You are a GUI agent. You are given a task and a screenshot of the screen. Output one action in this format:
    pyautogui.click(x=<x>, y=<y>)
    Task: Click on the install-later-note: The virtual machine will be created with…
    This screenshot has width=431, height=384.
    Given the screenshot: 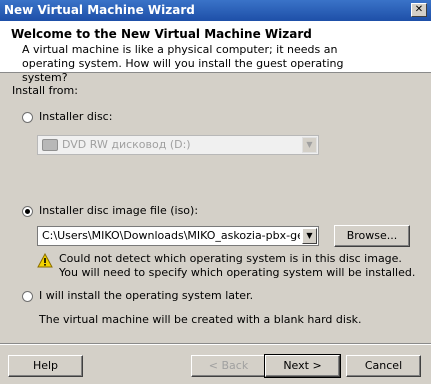 What is the action you would take?
    pyautogui.click(x=200, y=319)
    